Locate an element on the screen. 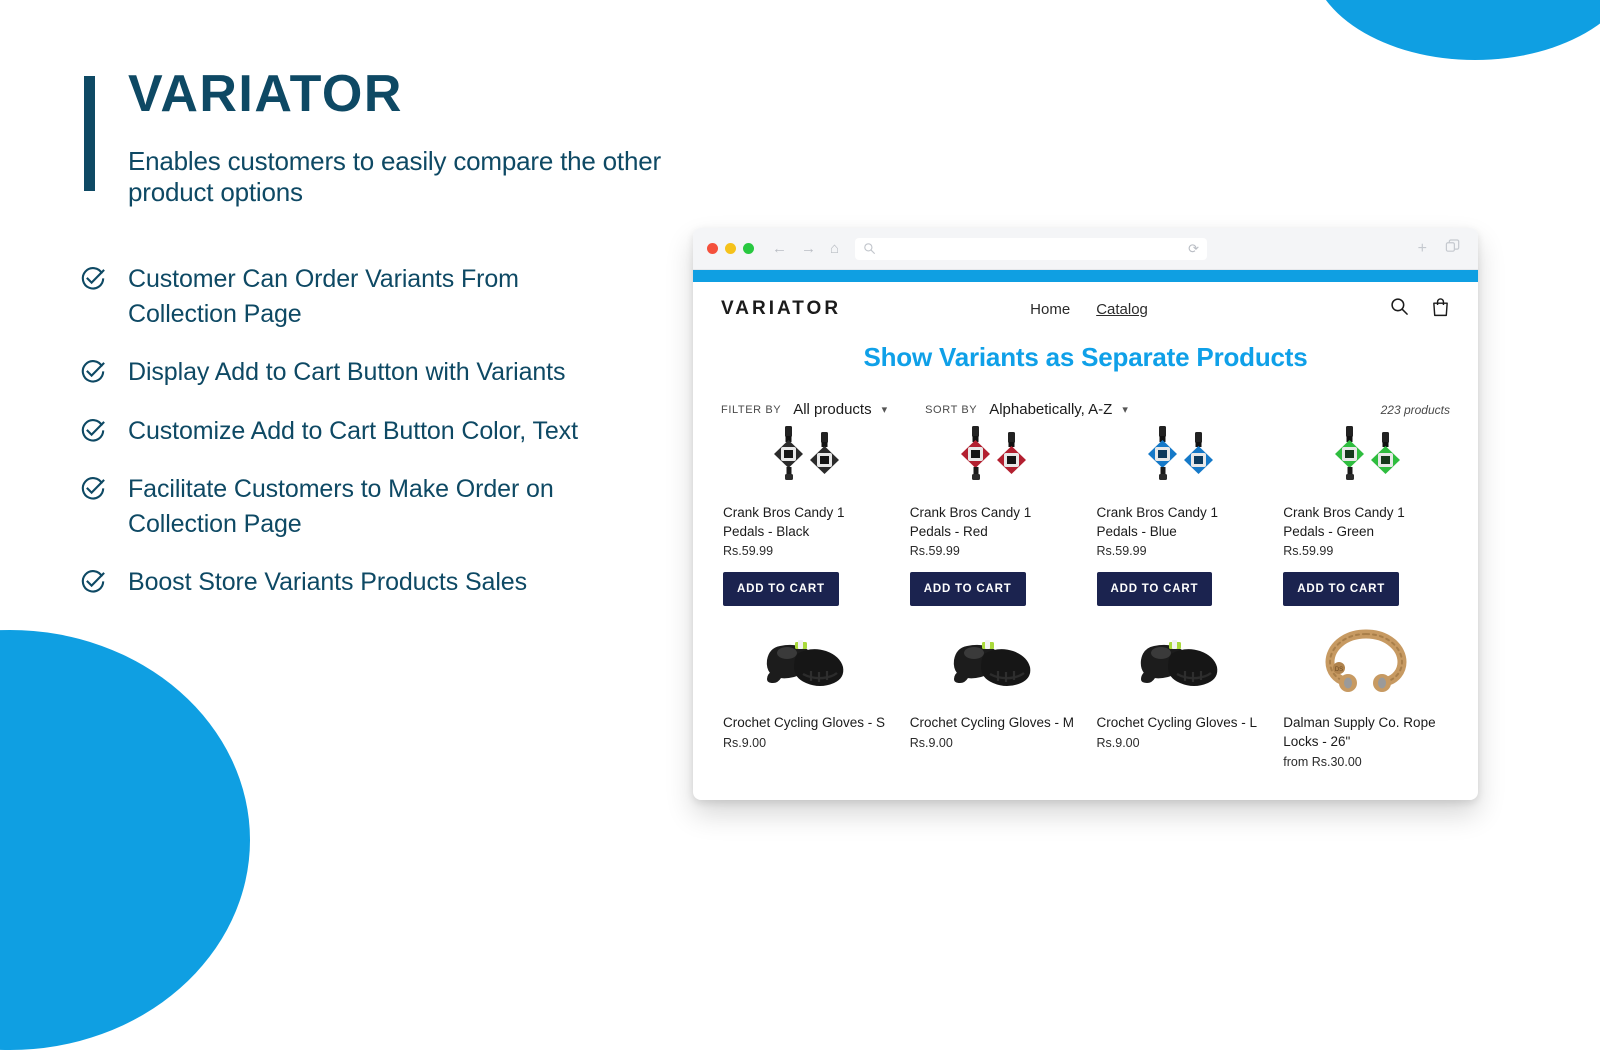 The height and width of the screenshot is (1050, 1600). browser-toolbar-right: + is located at coordinates (1441, 248).